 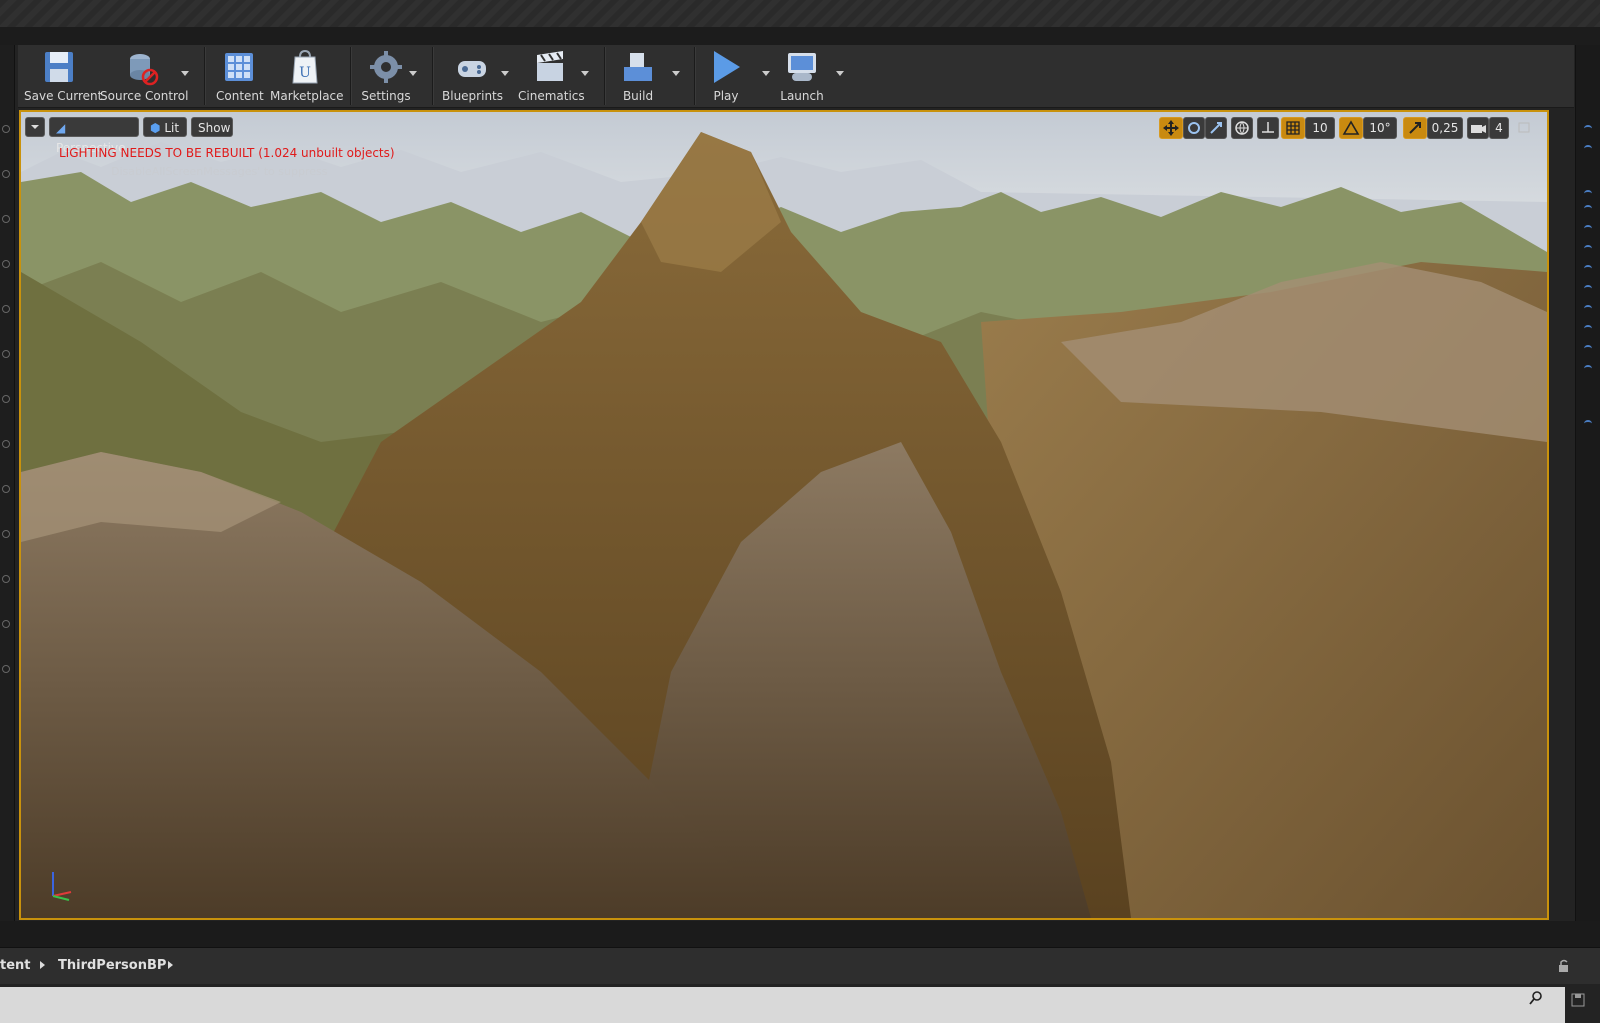 What do you see at coordinates (62, 886) in the screenshot?
I see `axis-gizmo-icon` at bounding box center [62, 886].